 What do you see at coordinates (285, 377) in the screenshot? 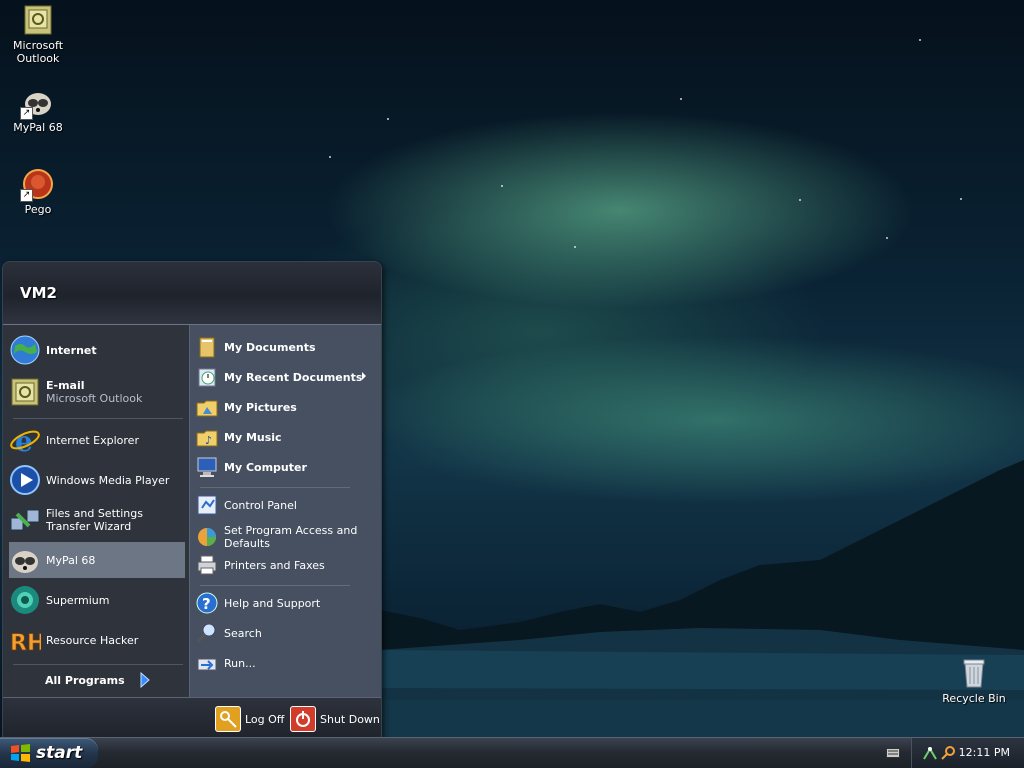
I see `place-item-my-recent-documents: My Recent Documents` at bounding box center [285, 377].